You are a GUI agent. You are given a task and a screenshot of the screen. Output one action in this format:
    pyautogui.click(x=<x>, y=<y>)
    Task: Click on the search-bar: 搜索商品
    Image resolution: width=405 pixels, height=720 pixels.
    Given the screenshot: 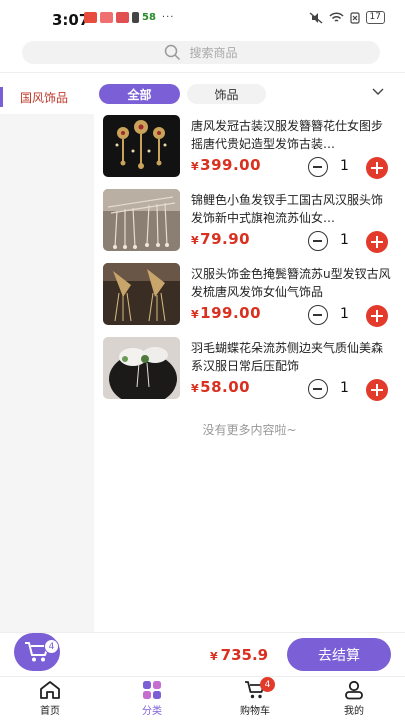 What is the action you would take?
    pyautogui.click(x=201, y=52)
    